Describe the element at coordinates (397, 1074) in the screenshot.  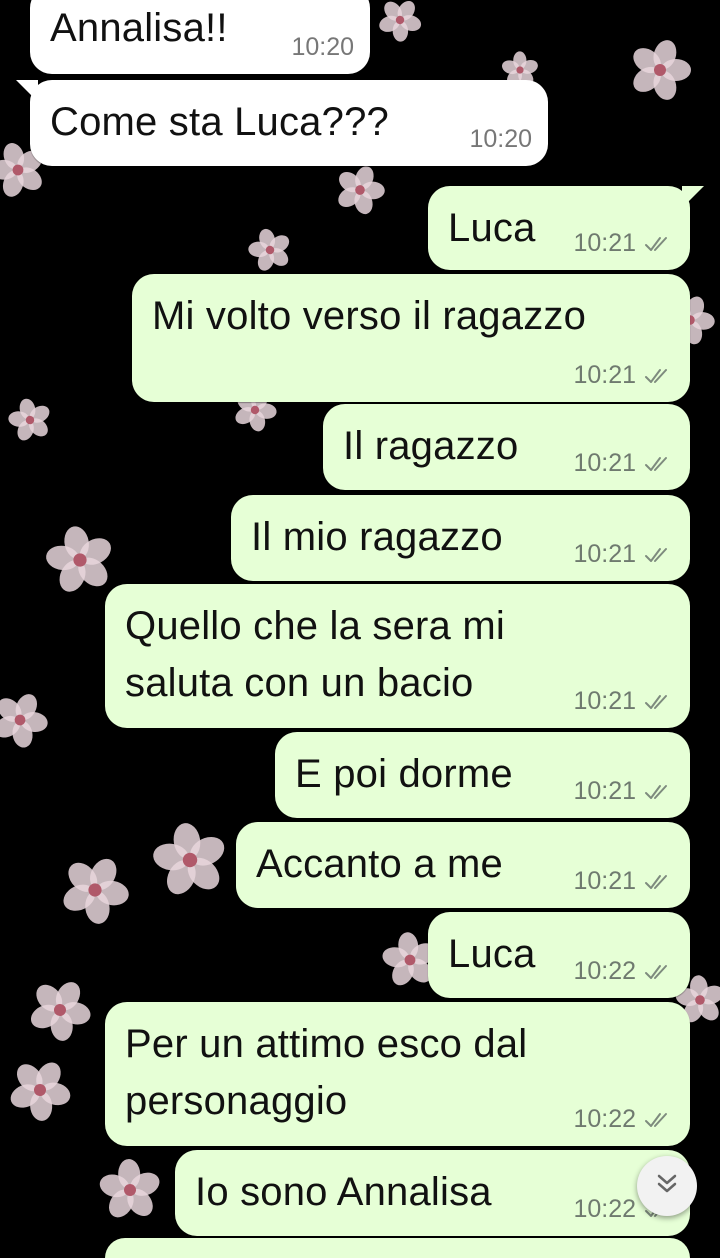
I see `outgoing-message: Per un attimo esco dal personaggio 10:22` at that location.